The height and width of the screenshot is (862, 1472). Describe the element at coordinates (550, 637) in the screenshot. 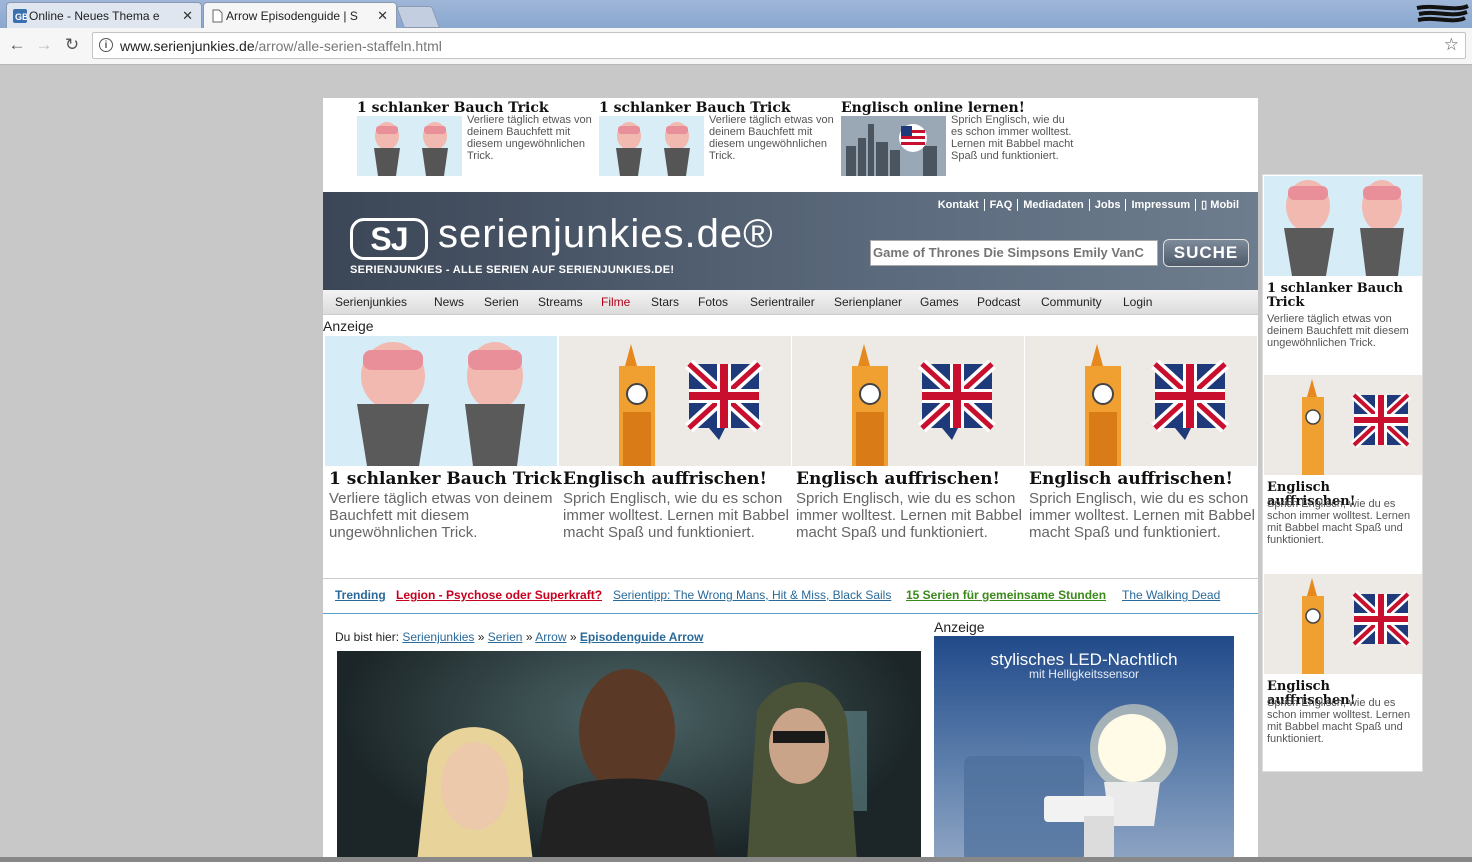

I see `breadcrumb-arrow: Arrow` at that location.